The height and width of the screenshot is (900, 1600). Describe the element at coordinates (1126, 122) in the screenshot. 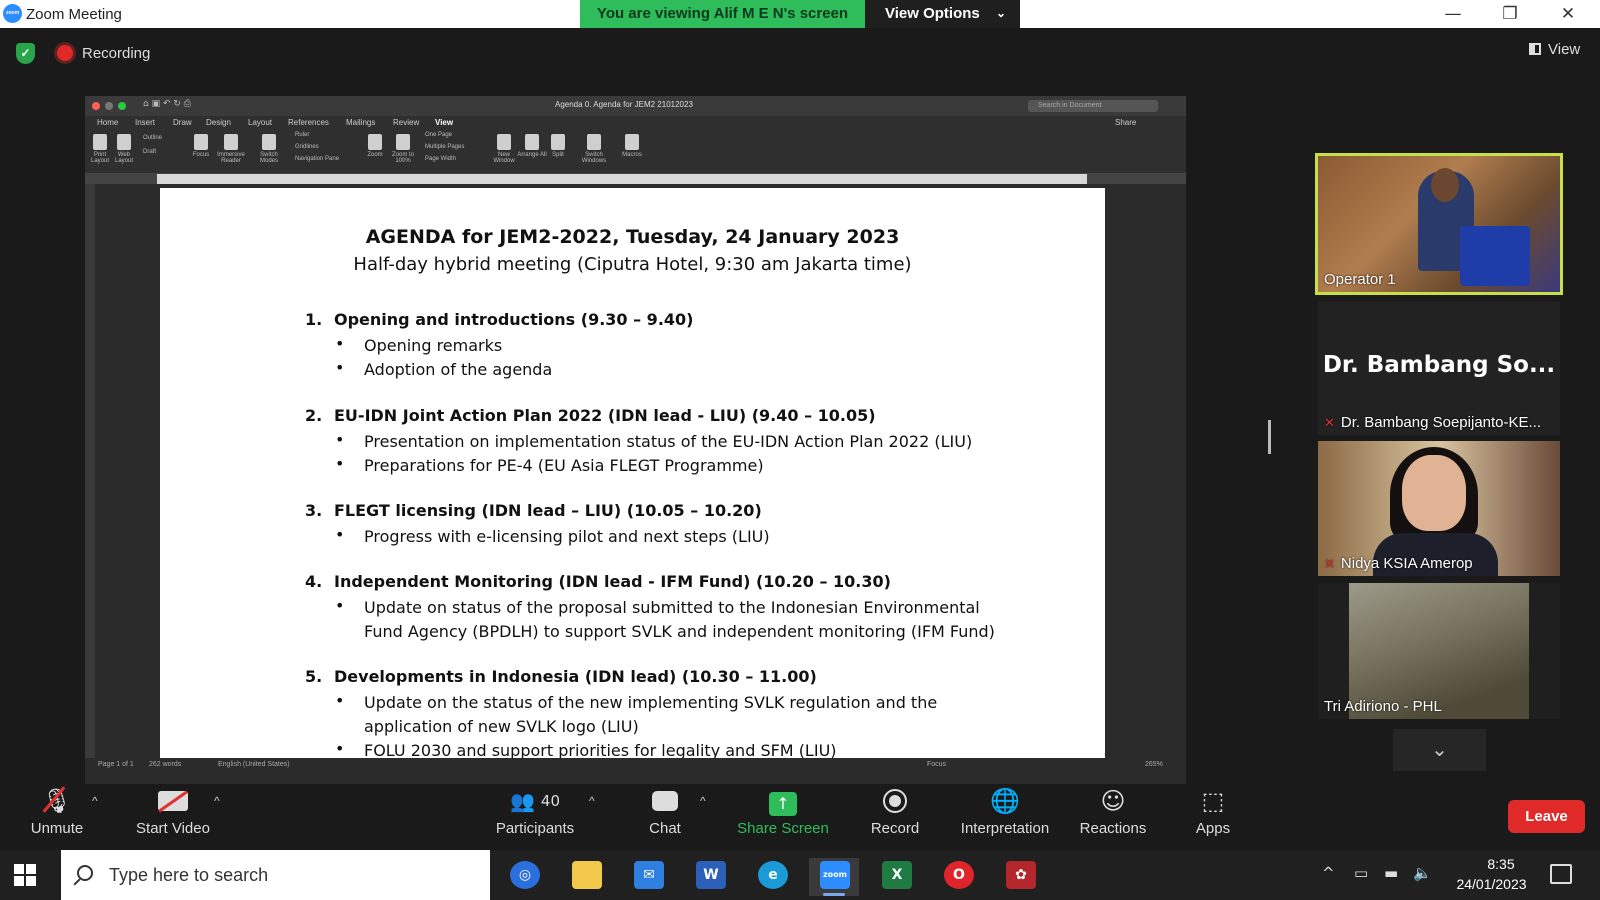

I see `word-share-button: Share` at that location.